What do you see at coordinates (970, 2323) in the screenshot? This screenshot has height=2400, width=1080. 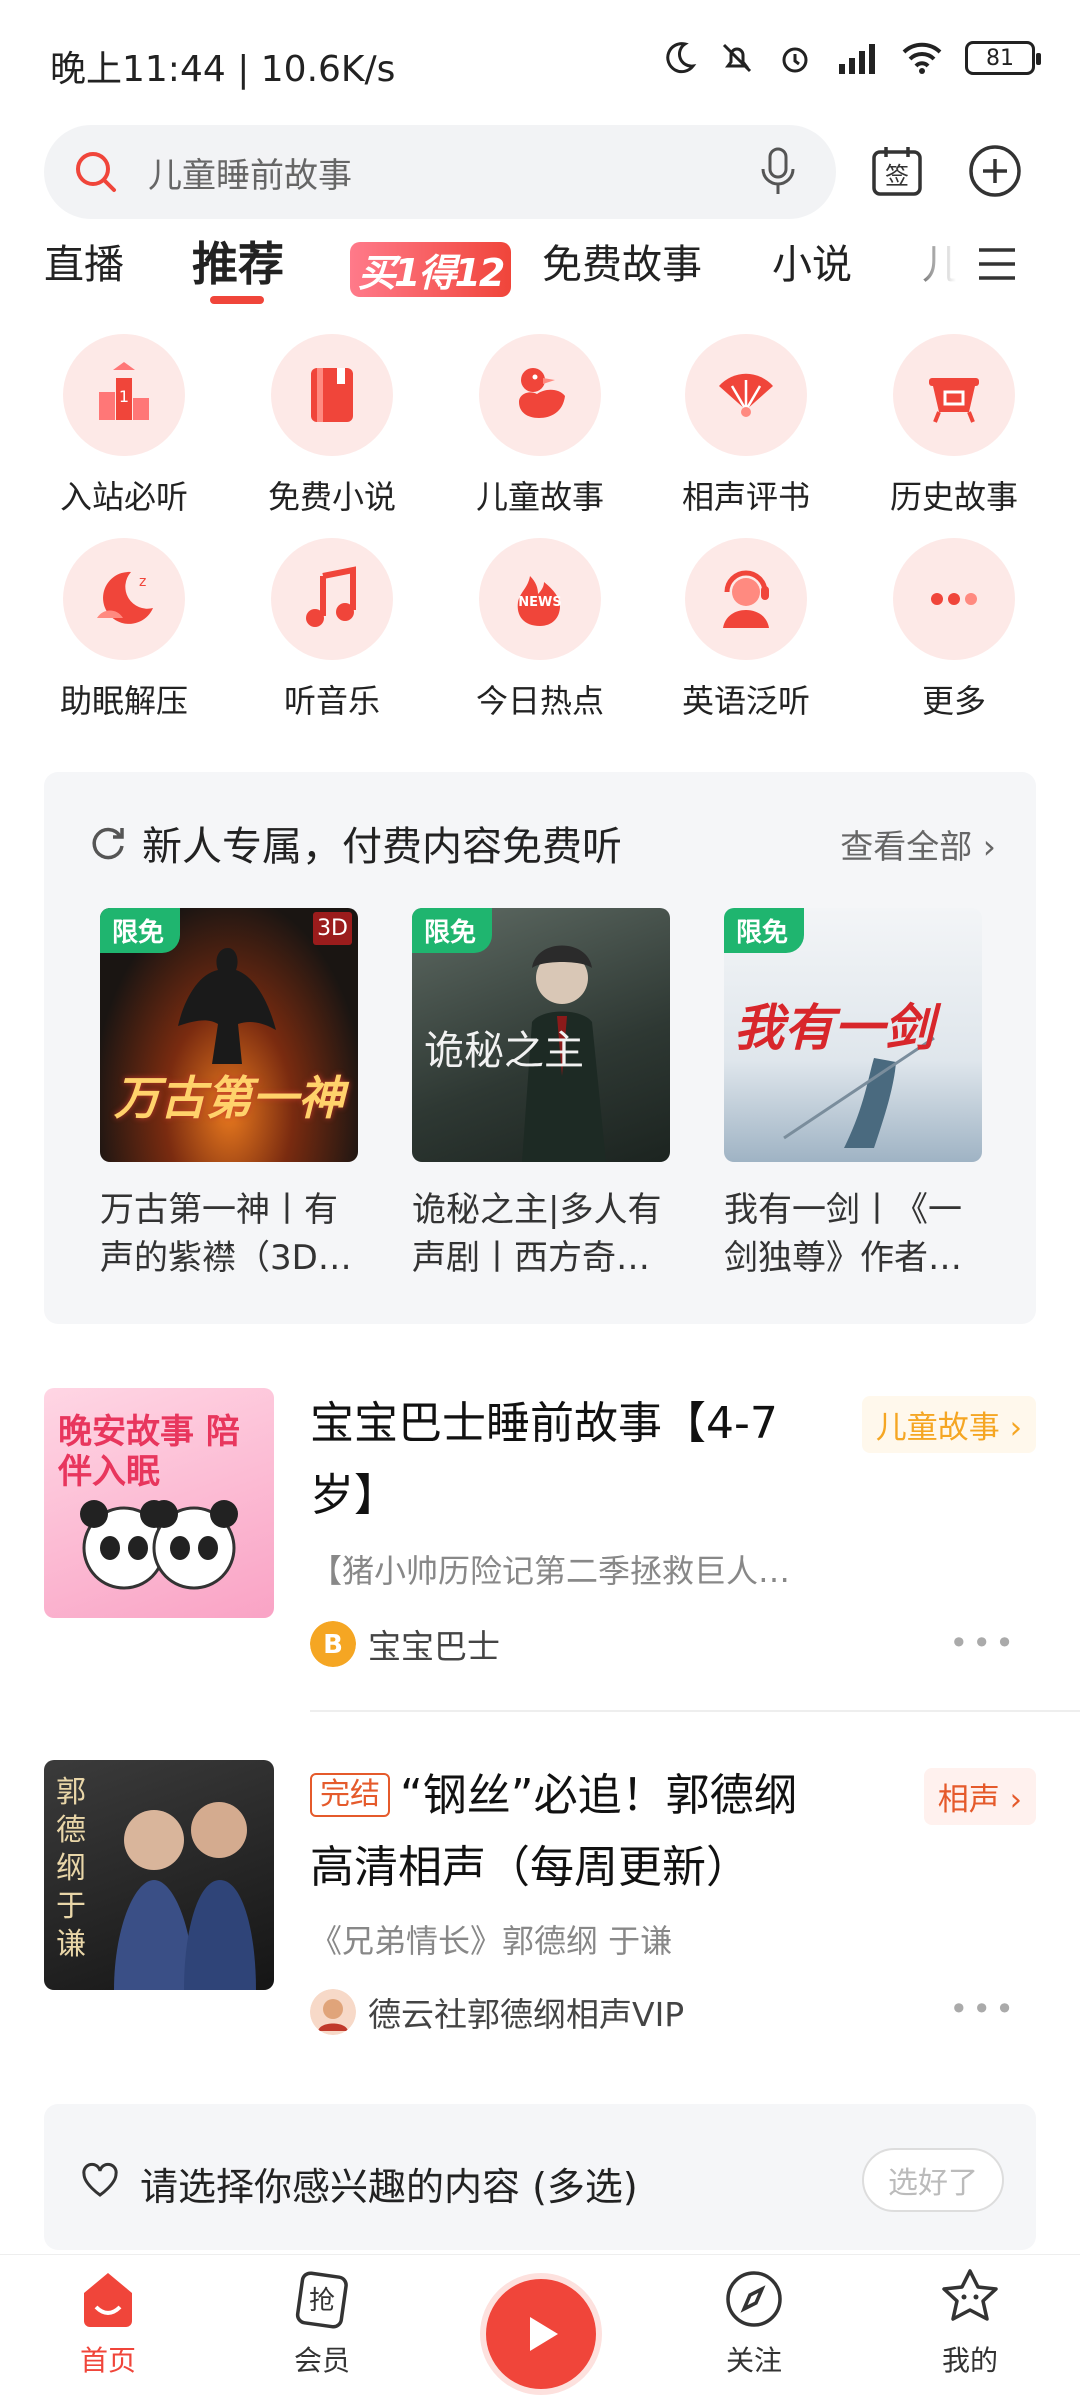 I see `nav-profile: 我的` at bounding box center [970, 2323].